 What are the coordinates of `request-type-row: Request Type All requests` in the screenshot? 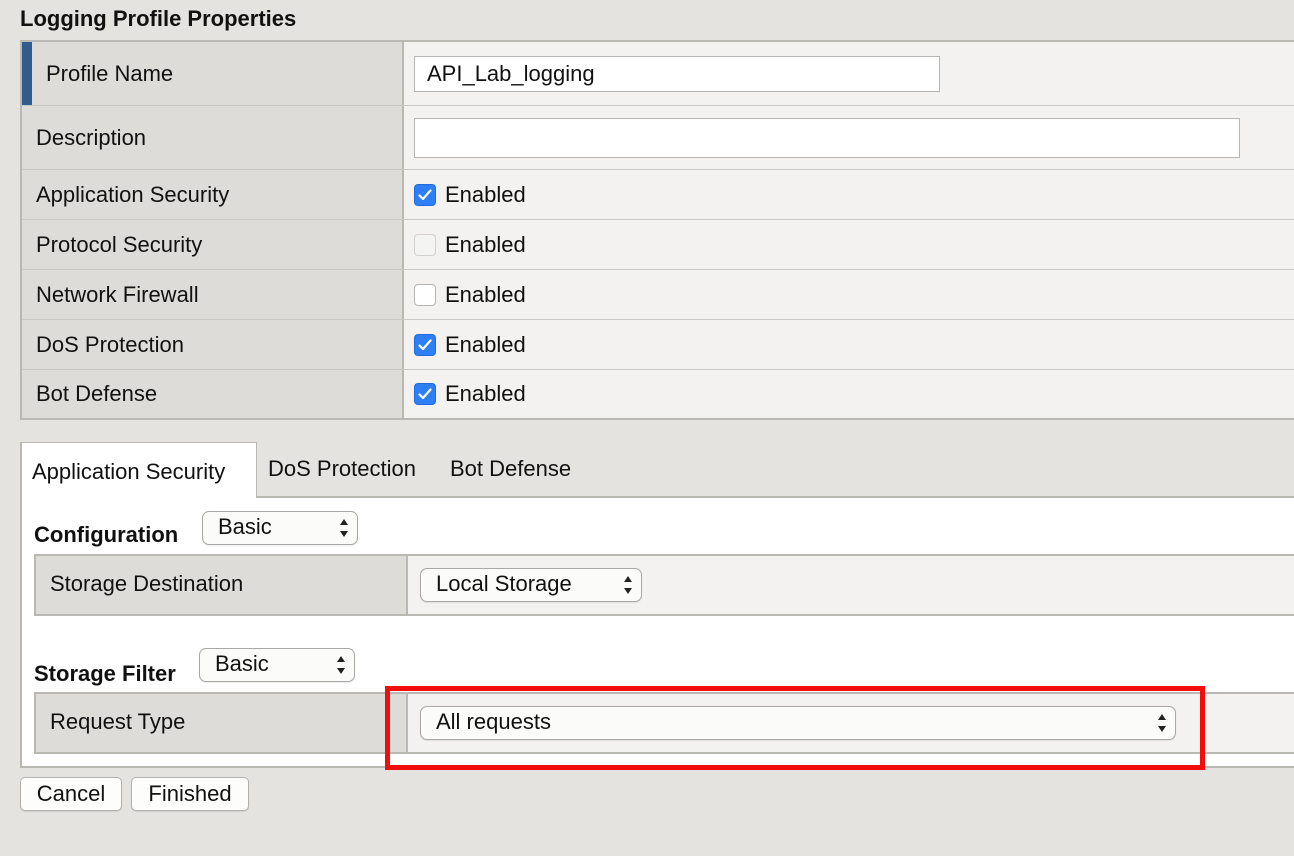 It's located at (664, 723).